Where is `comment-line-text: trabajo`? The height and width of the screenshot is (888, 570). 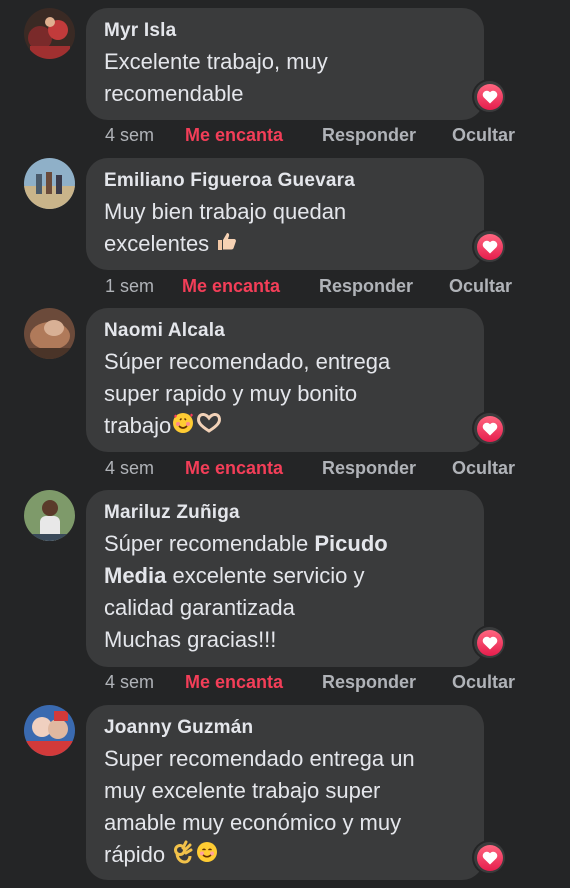 comment-line-text: trabajo is located at coordinates (138, 425).